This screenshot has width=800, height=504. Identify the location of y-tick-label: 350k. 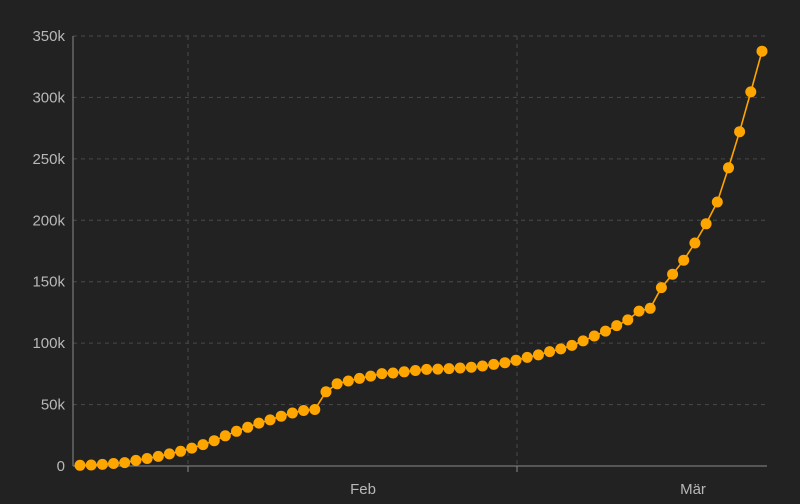
(48, 36).